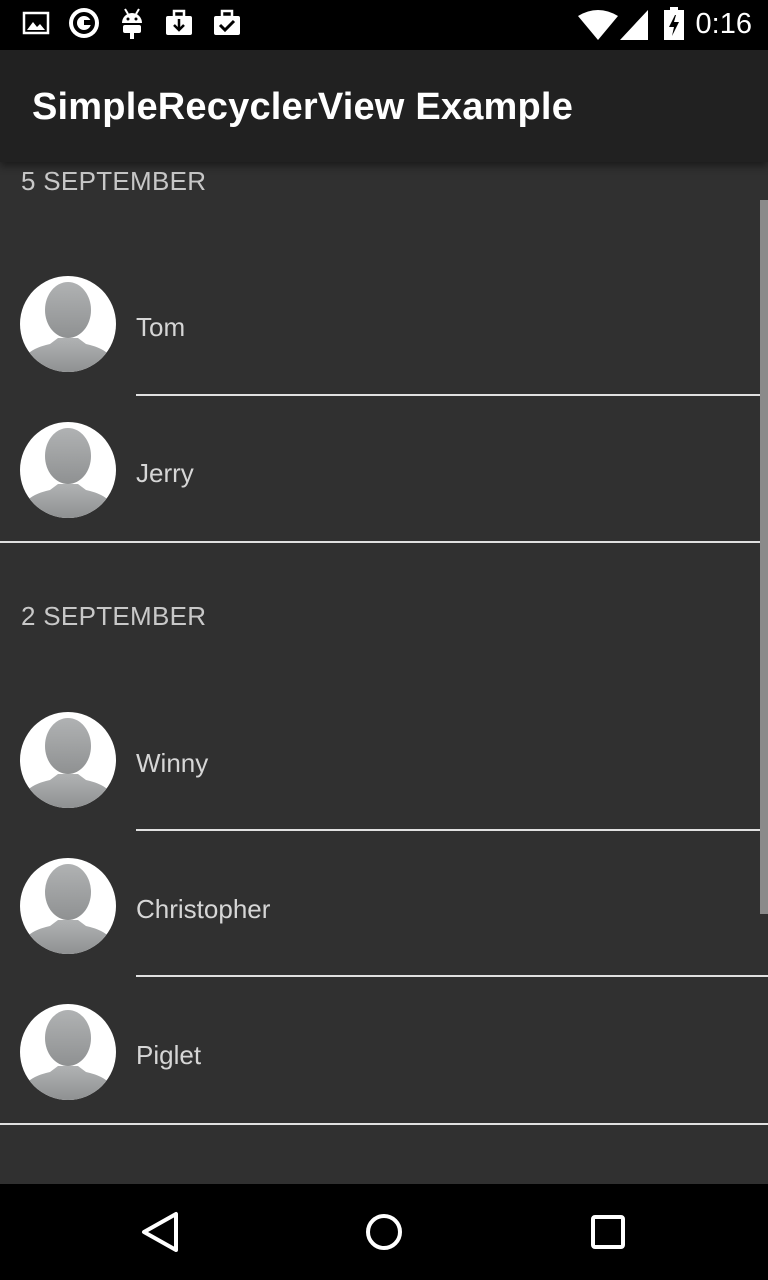 The image size is (768, 1280). Describe the element at coordinates (227, 25) in the screenshot. I see `briefcase-check-icon` at that location.